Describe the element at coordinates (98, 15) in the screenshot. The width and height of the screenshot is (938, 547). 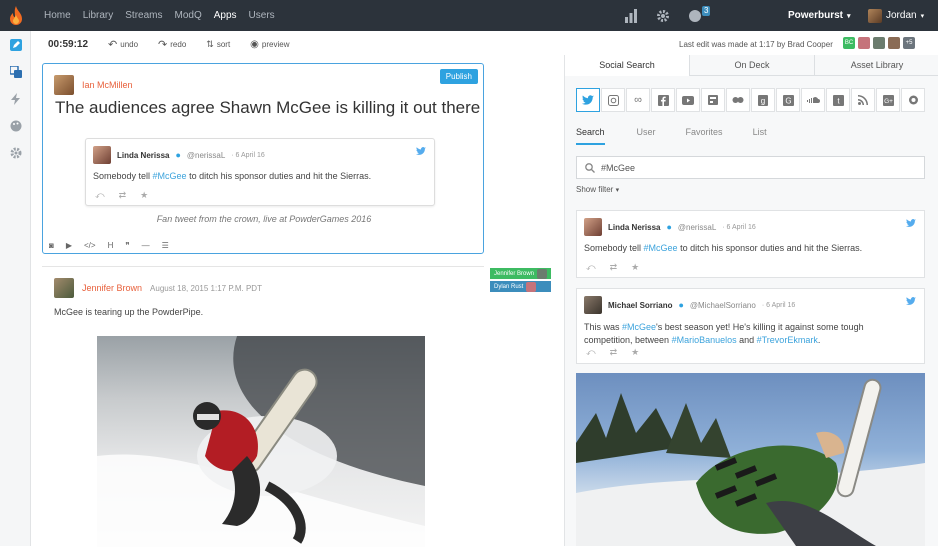
I see `nav-library: Library` at that location.